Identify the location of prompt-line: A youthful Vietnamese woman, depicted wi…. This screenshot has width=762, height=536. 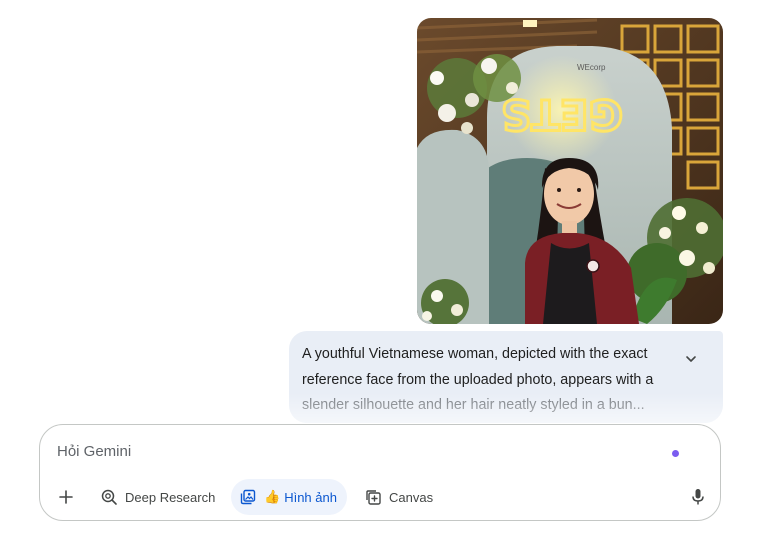
(475, 354).